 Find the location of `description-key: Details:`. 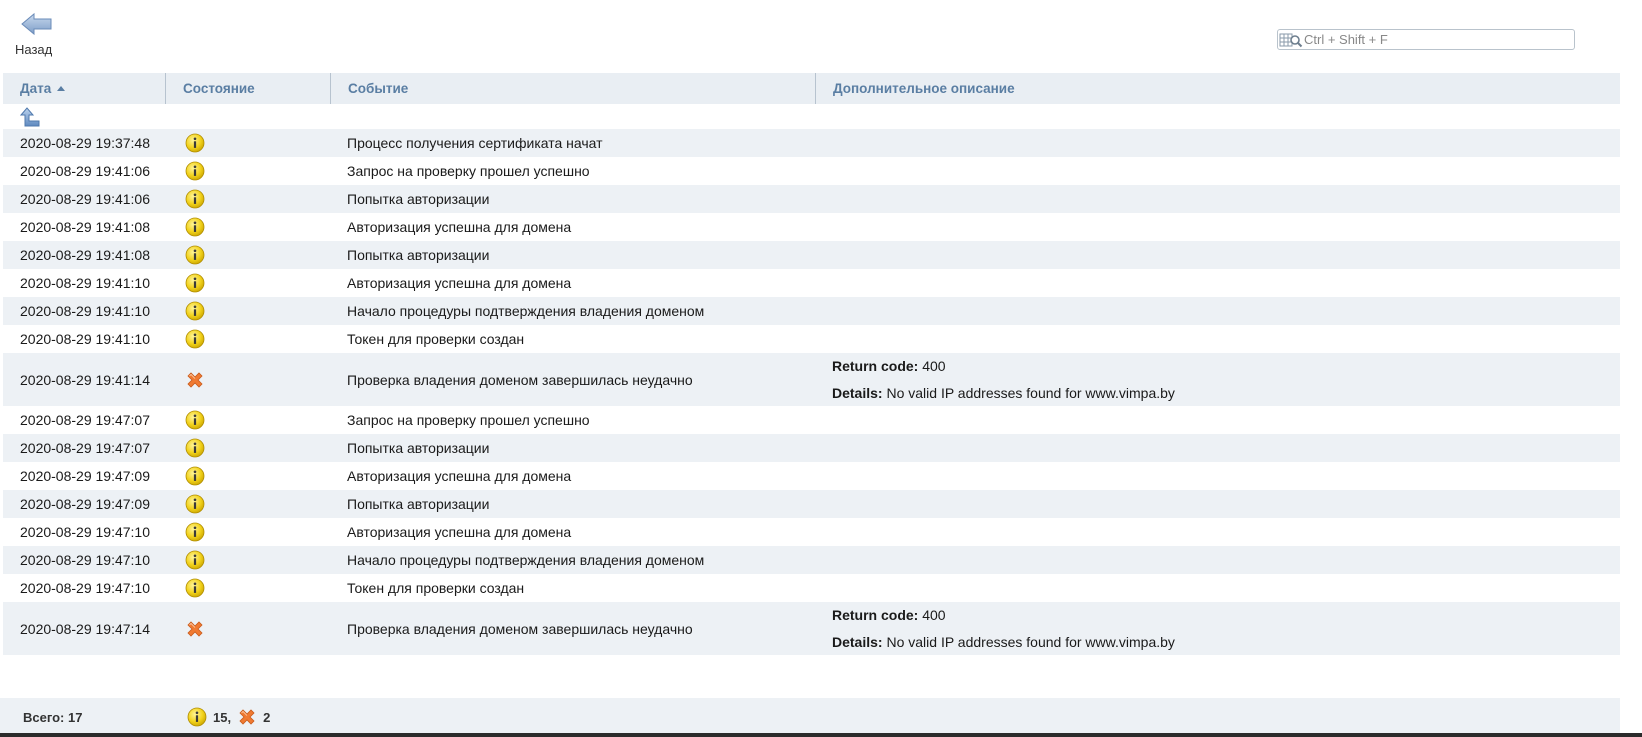

description-key: Details: is located at coordinates (857, 641).